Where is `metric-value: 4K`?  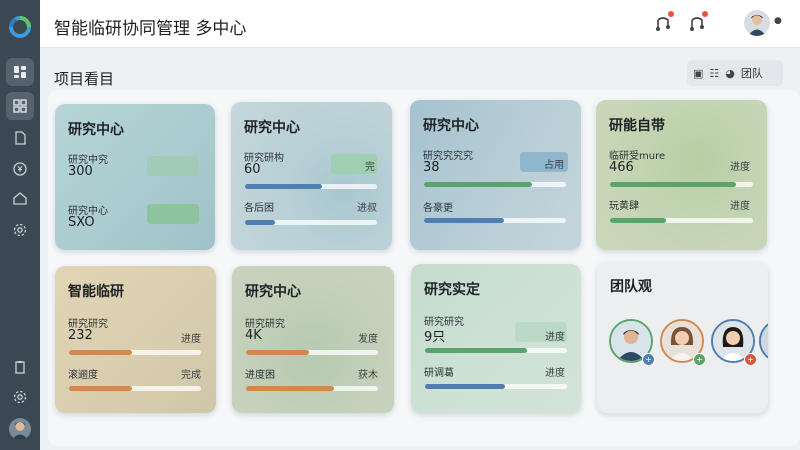 metric-value: 4K is located at coordinates (253, 335).